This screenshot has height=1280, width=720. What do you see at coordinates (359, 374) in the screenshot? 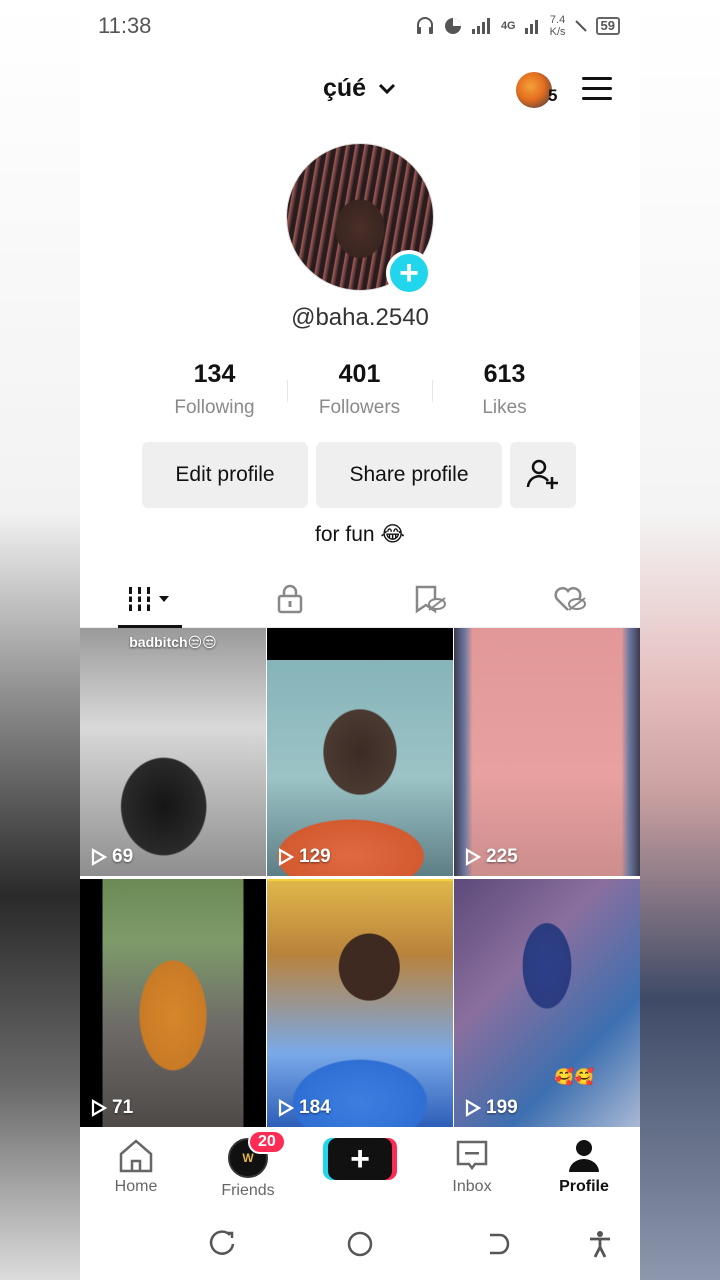
I see `stat-value: 401` at bounding box center [359, 374].